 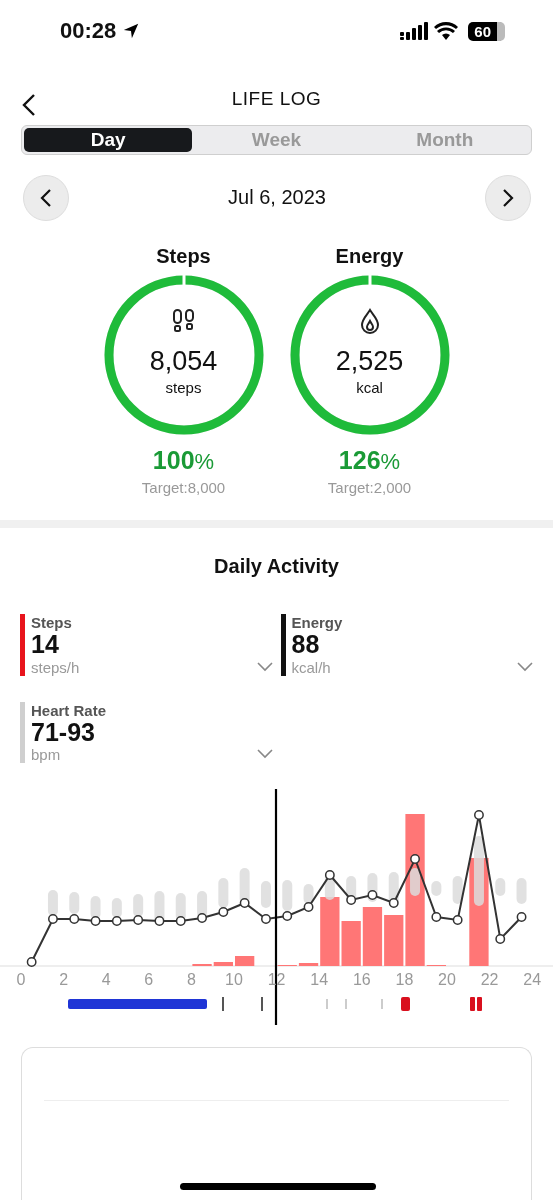 What do you see at coordinates (63, 732) in the screenshot?
I see `metric-value: 71-93` at bounding box center [63, 732].